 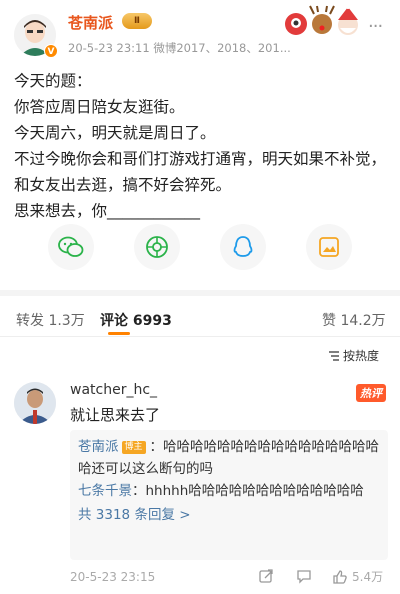 I want to click on tab-repost: 转发 1.3万, so click(x=50, y=320).